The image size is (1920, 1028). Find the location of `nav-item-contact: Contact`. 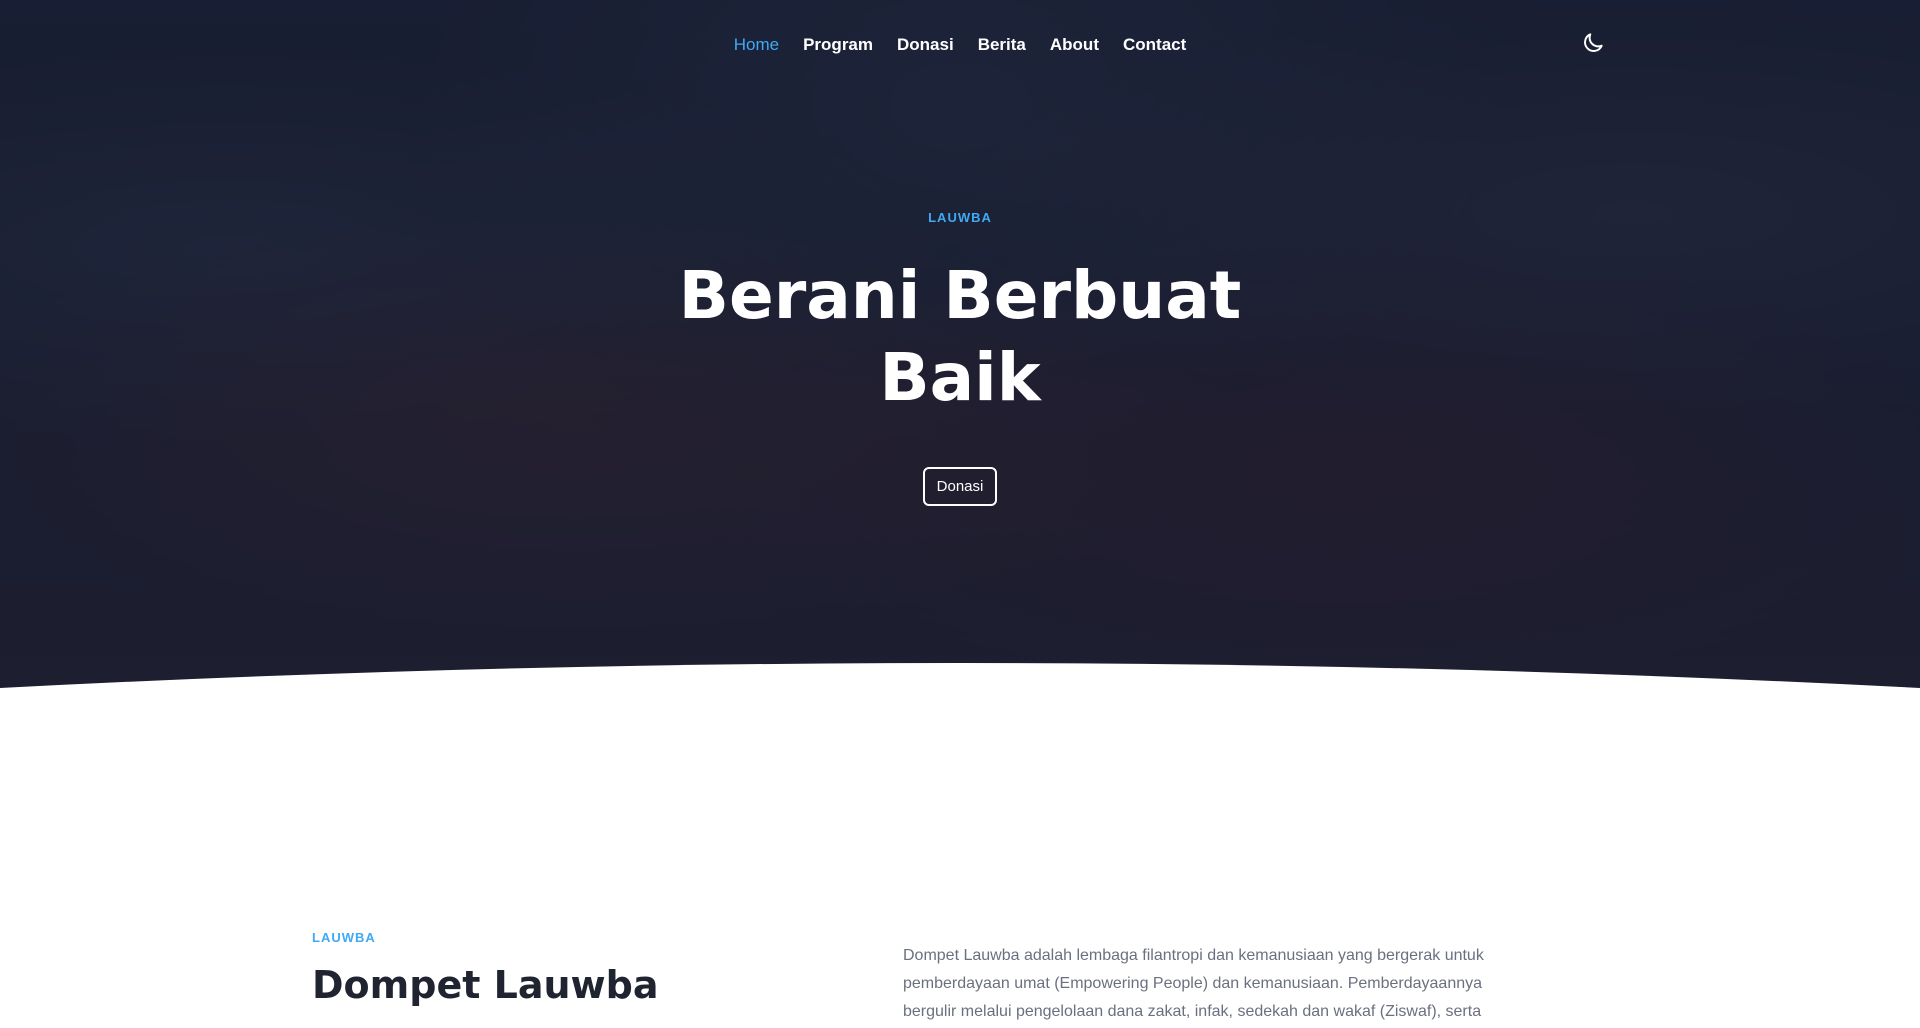

nav-item-contact: Contact is located at coordinates (1154, 45).